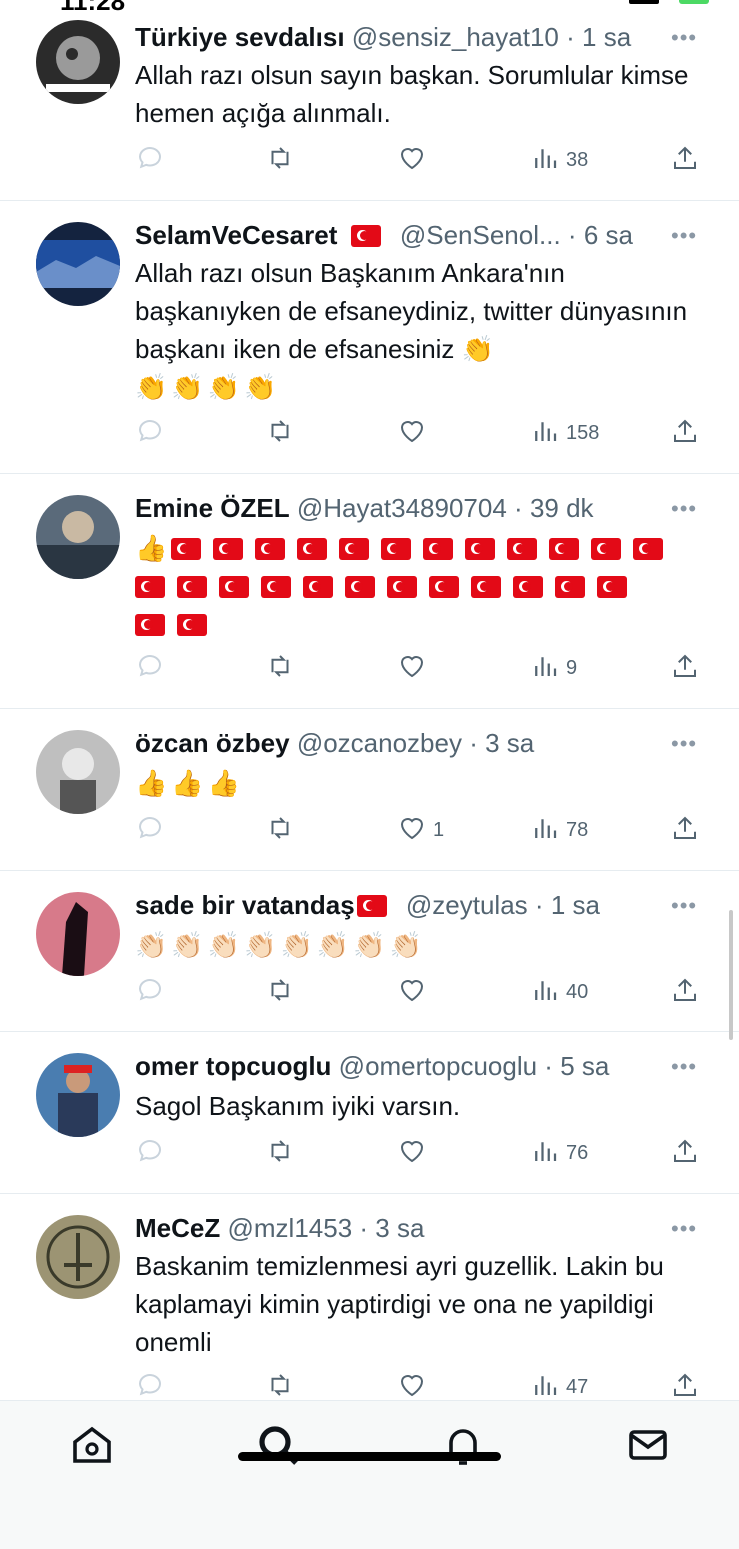 This screenshot has height=1549, width=739. What do you see at coordinates (545, 1385) in the screenshot?
I see `views-icon` at bounding box center [545, 1385].